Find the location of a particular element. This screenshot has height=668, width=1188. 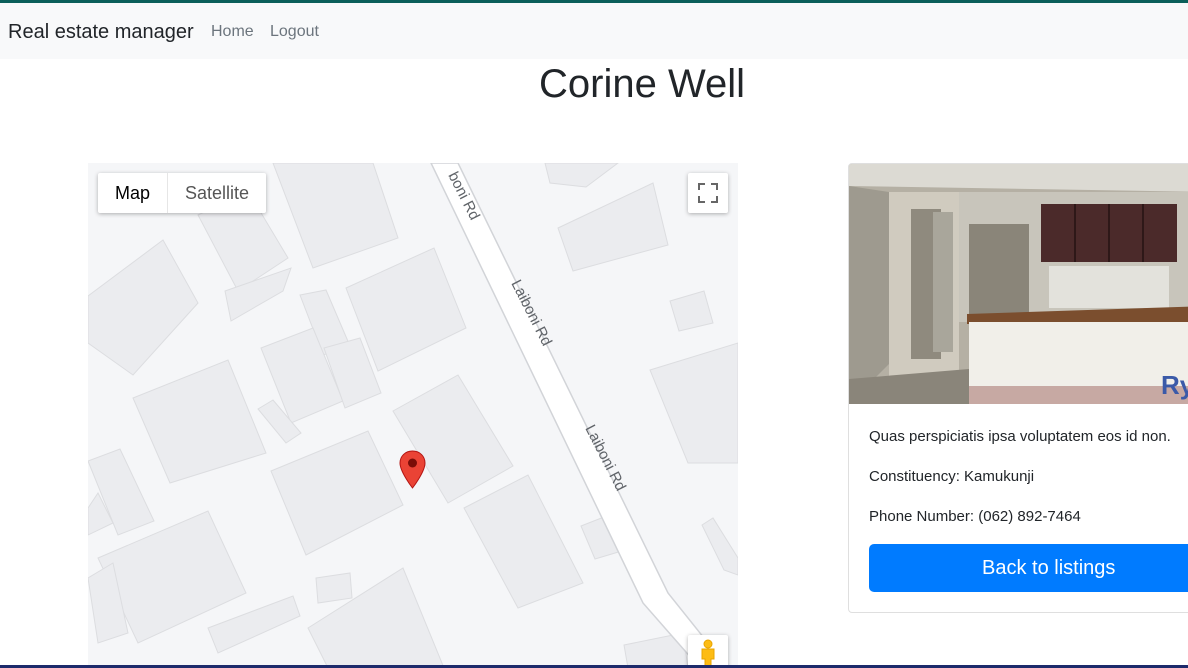

street-view-button is located at coordinates (708, 651).